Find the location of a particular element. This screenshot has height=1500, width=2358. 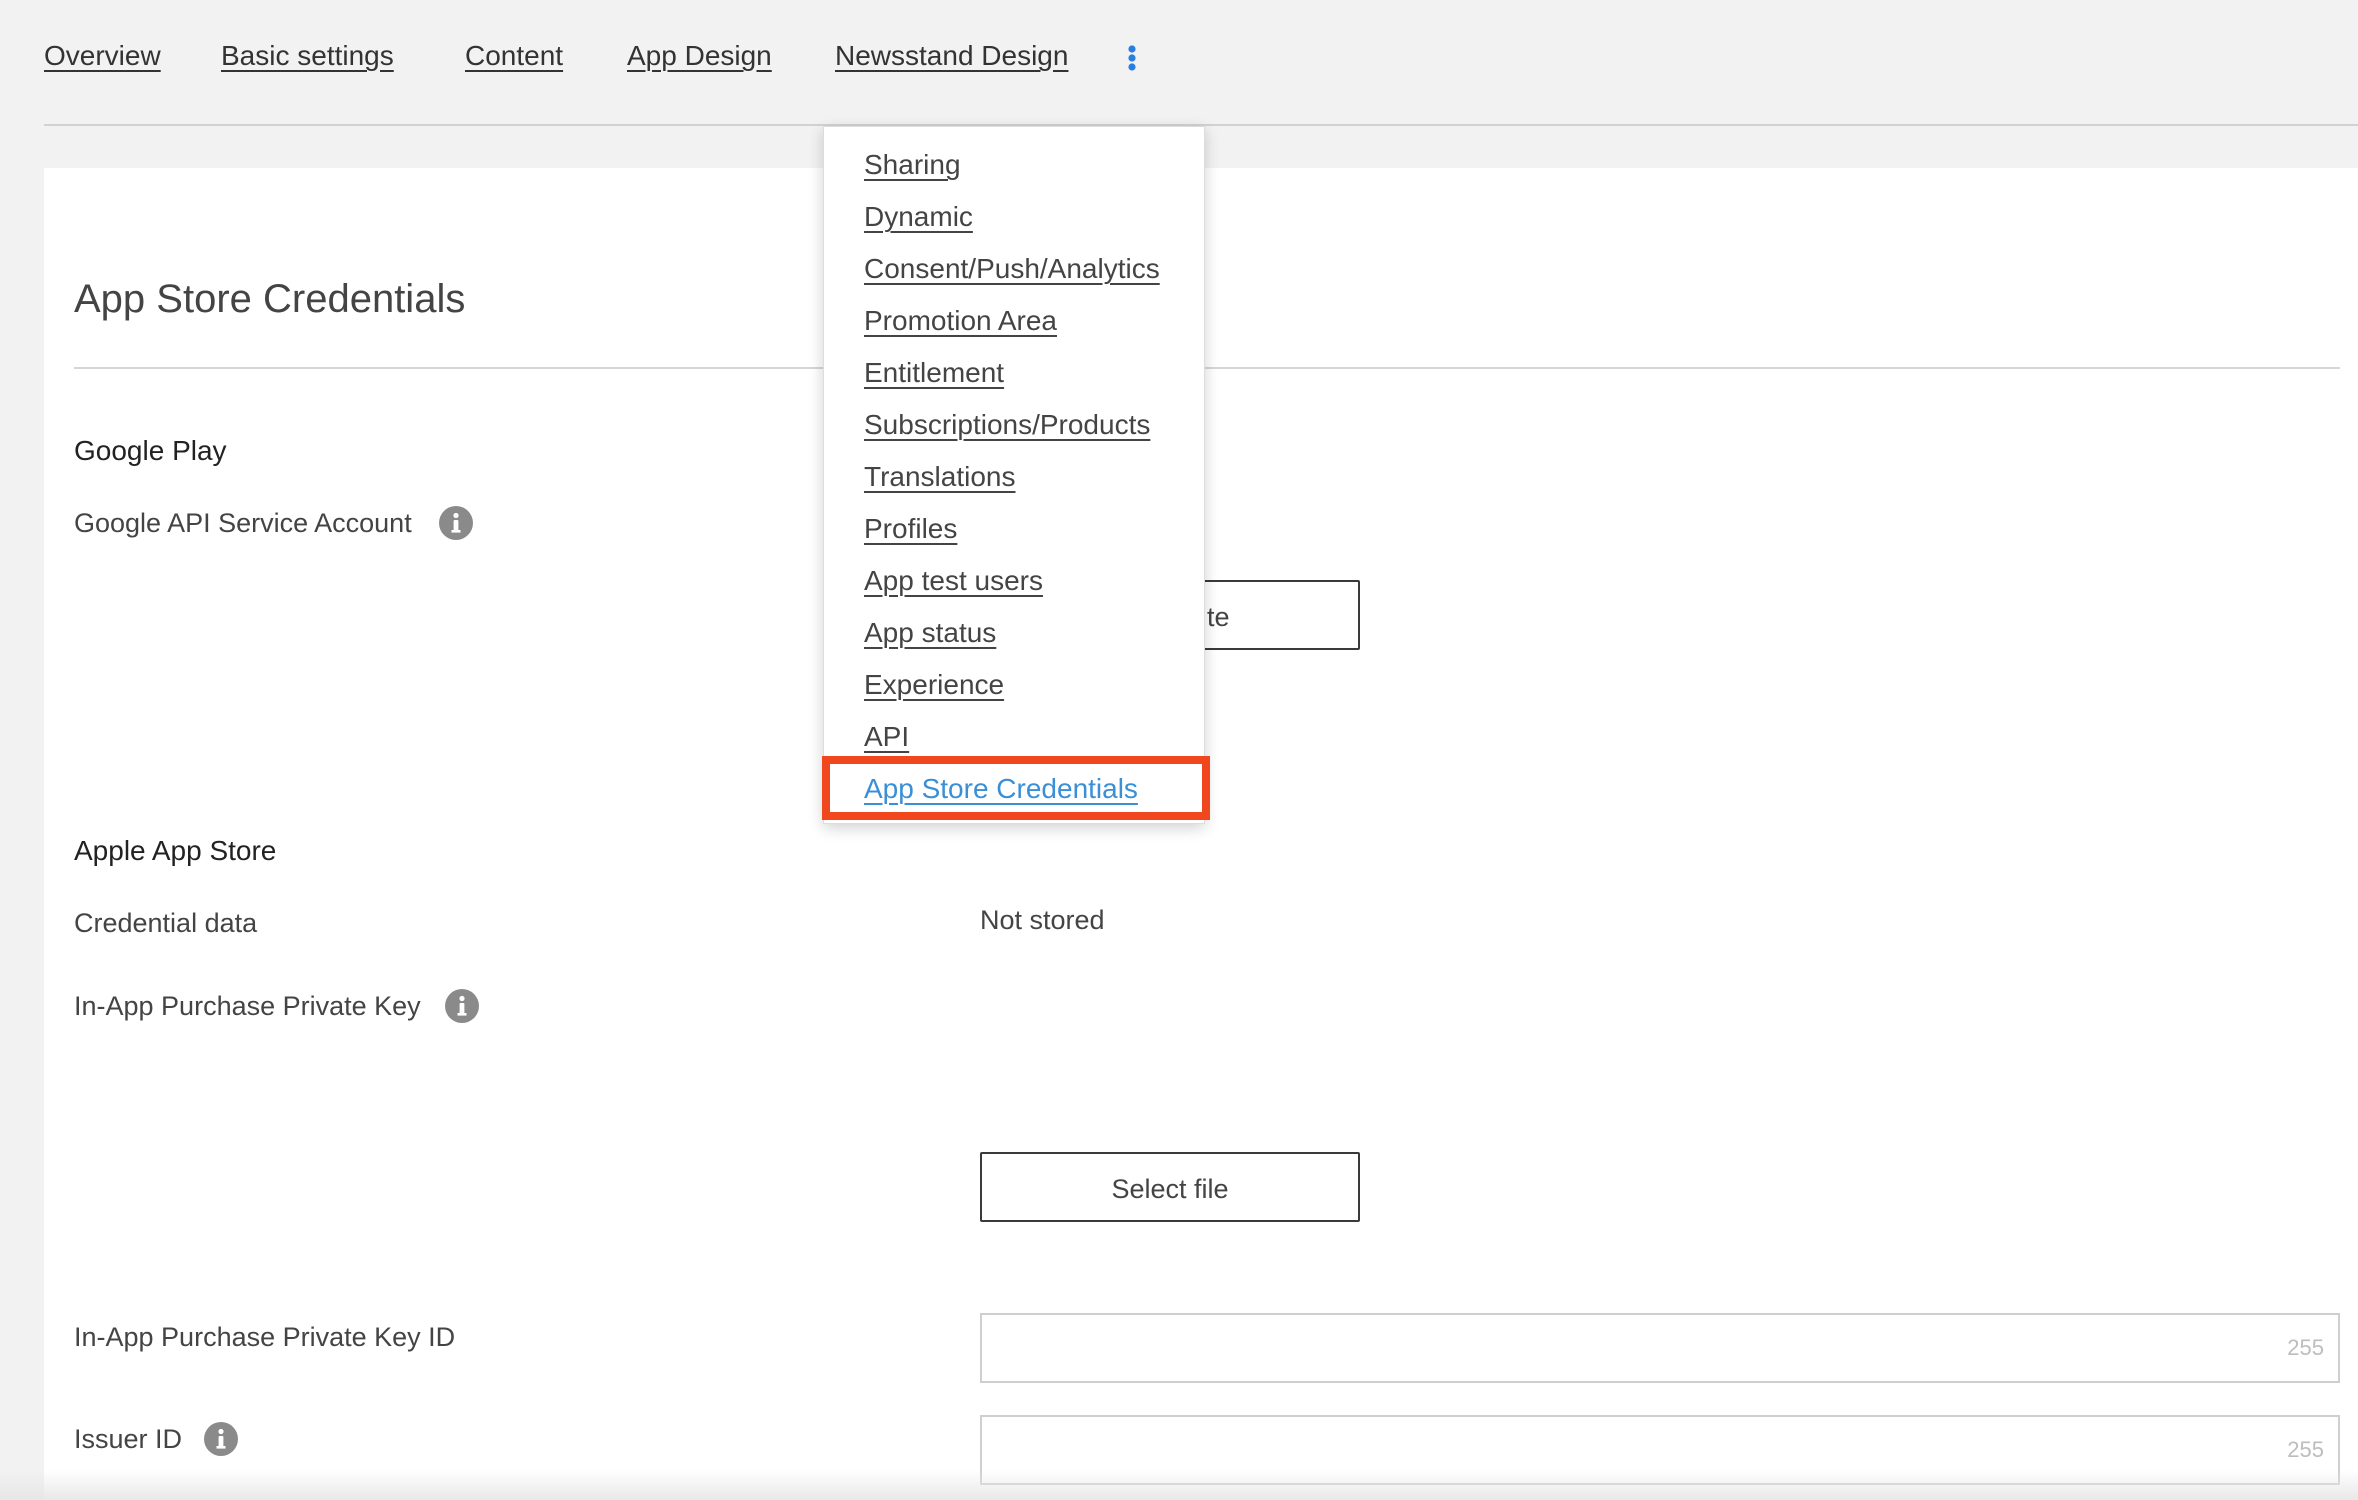

menu-item-dynamic: Dynamic is located at coordinates (1014, 217).